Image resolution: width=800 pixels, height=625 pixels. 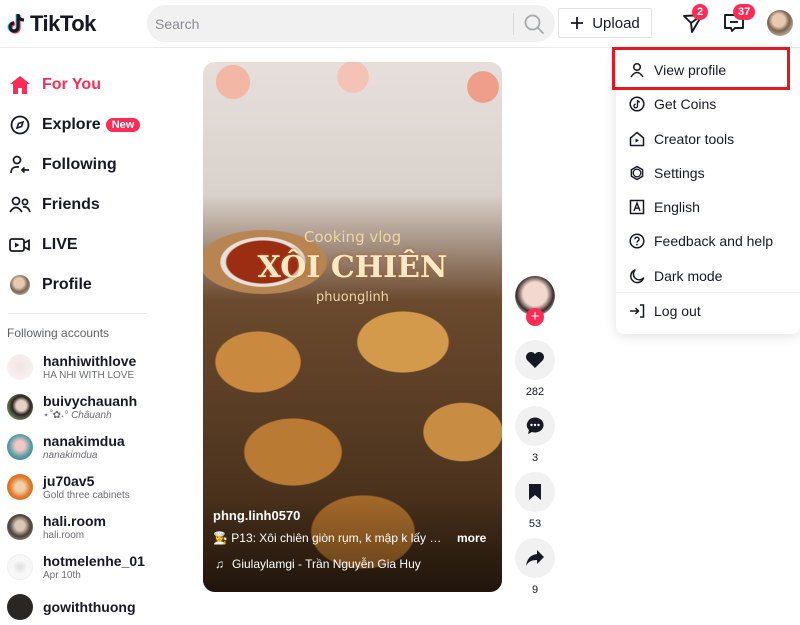 I want to click on nav-label: For You, so click(x=71, y=84).